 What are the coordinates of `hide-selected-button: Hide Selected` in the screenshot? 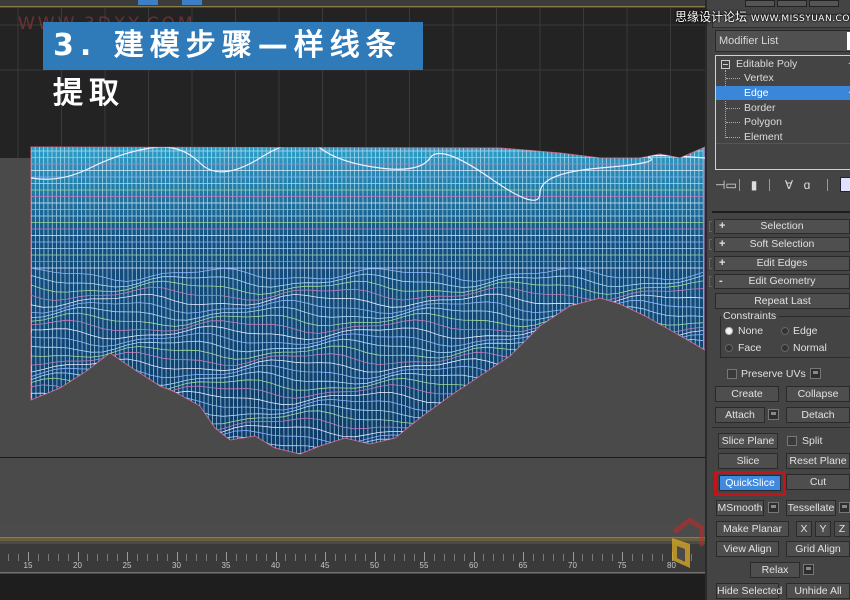 It's located at (749, 591).